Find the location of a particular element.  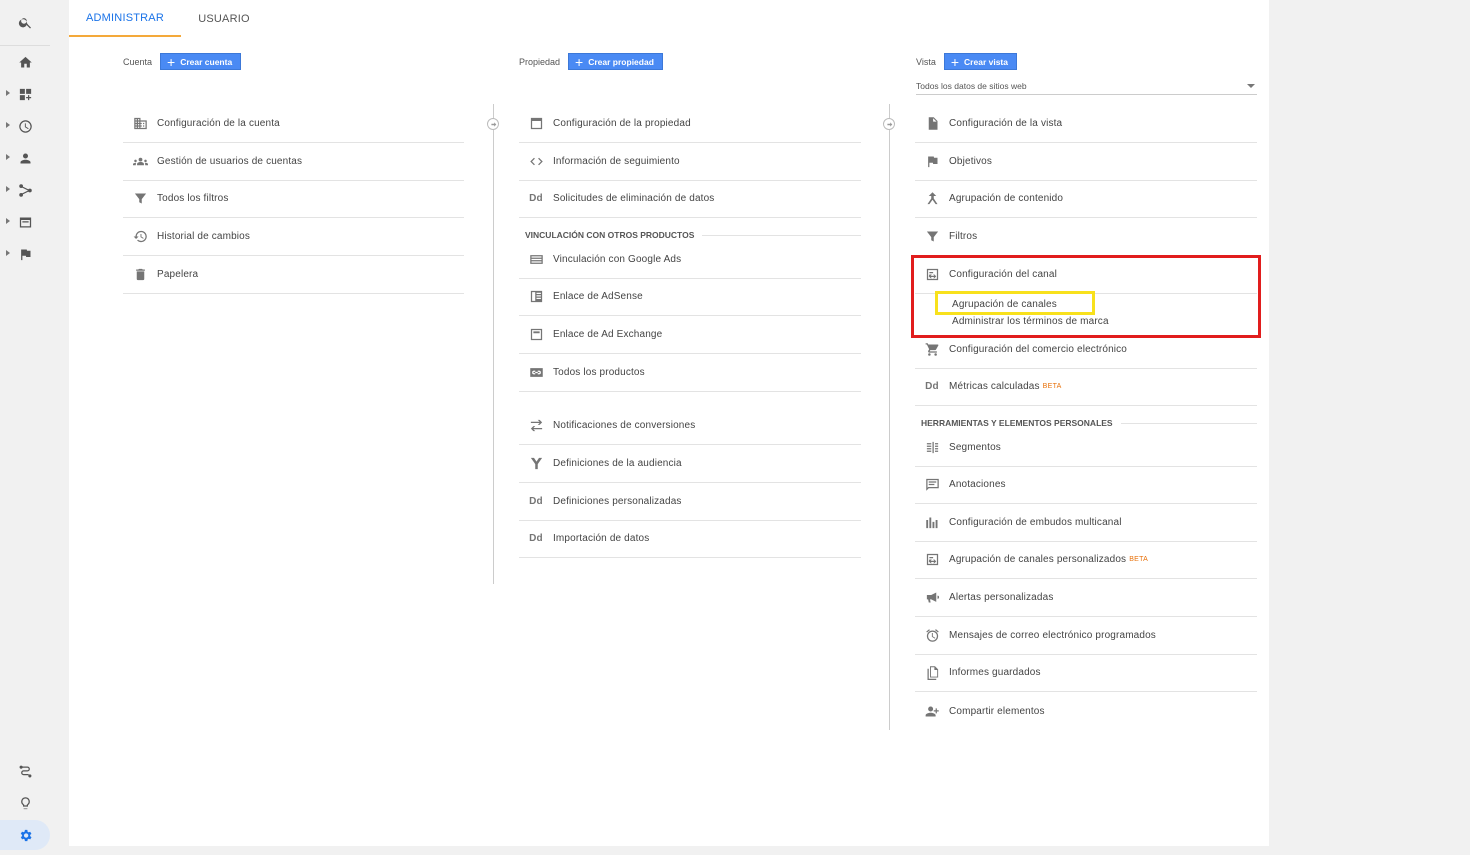

lightbulb-icon is located at coordinates (25, 802).